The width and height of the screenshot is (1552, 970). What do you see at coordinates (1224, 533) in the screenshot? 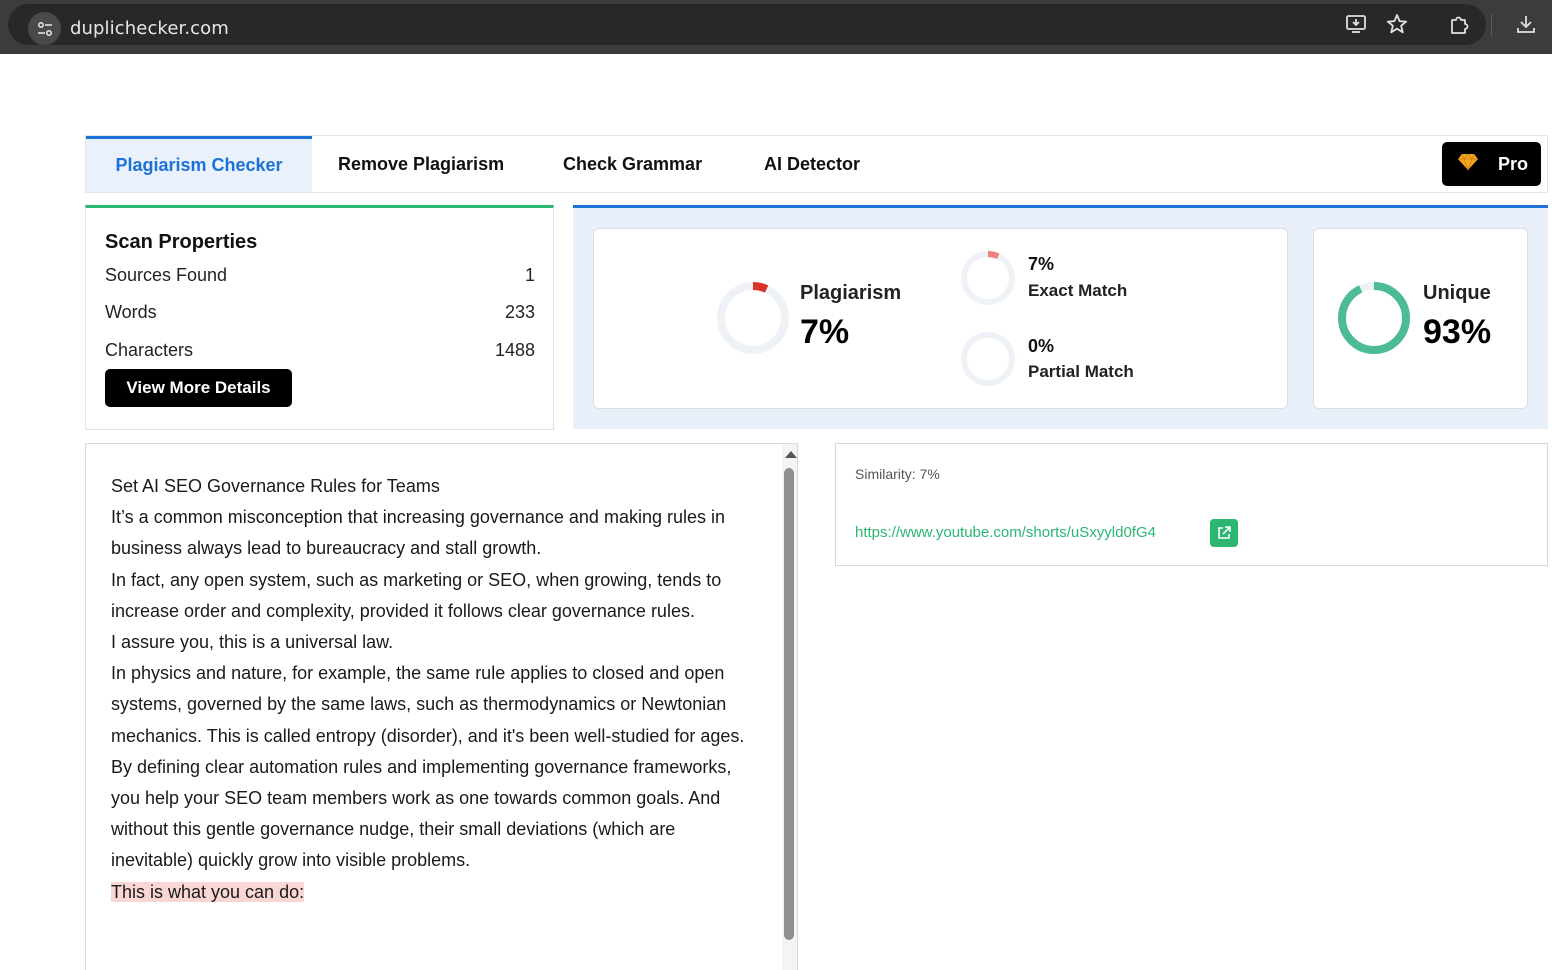
I see `external-link-icon` at bounding box center [1224, 533].